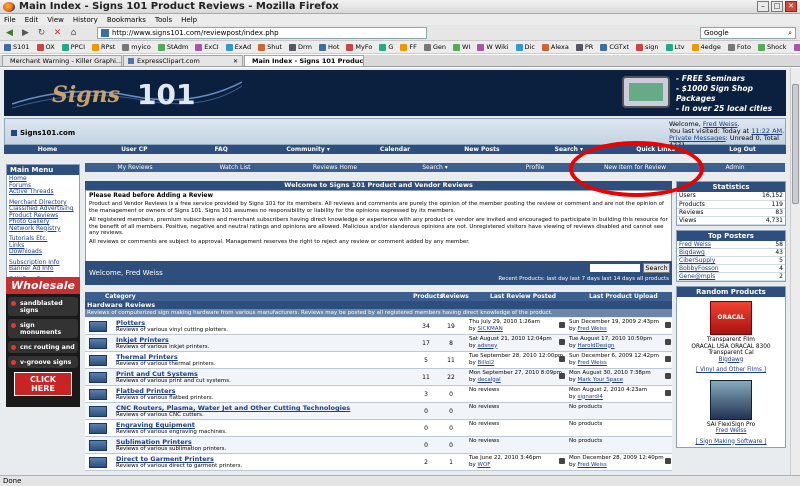  What do you see at coordinates (791, 6) in the screenshot?
I see `close-icon: ✕` at bounding box center [791, 6].